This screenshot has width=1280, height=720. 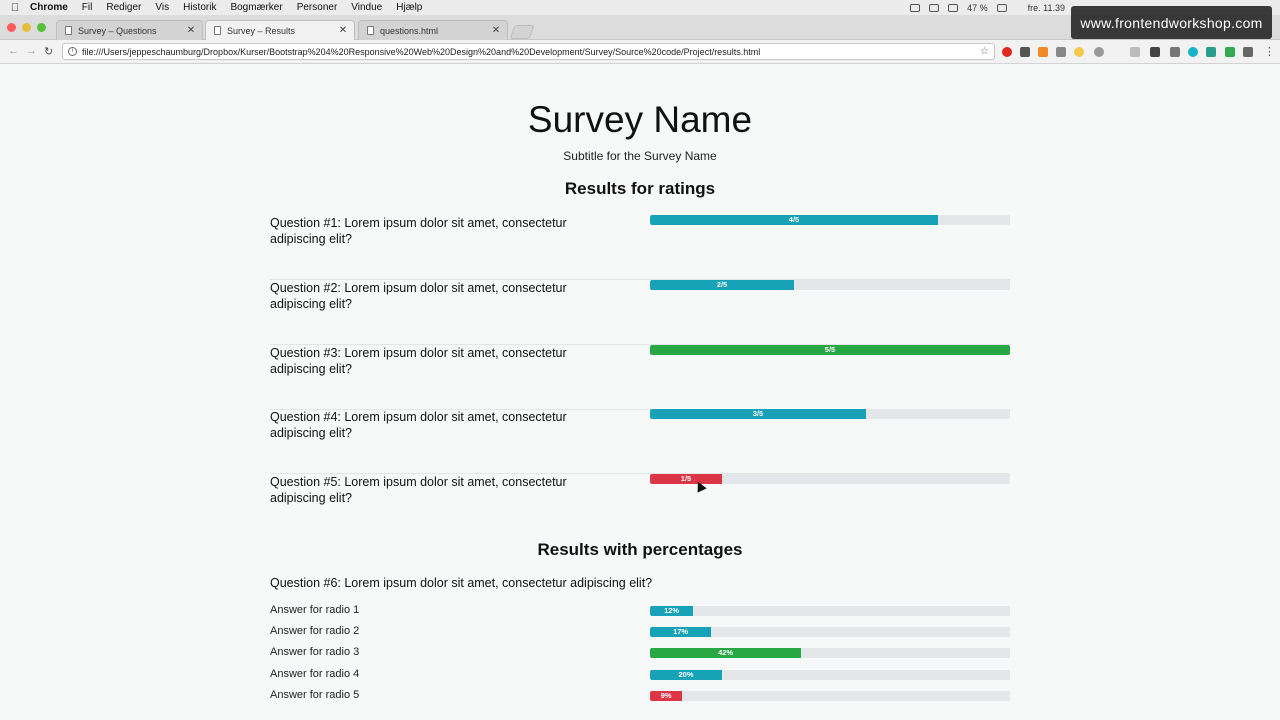 I want to click on progress-bar: 17%, so click(x=830, y=632).